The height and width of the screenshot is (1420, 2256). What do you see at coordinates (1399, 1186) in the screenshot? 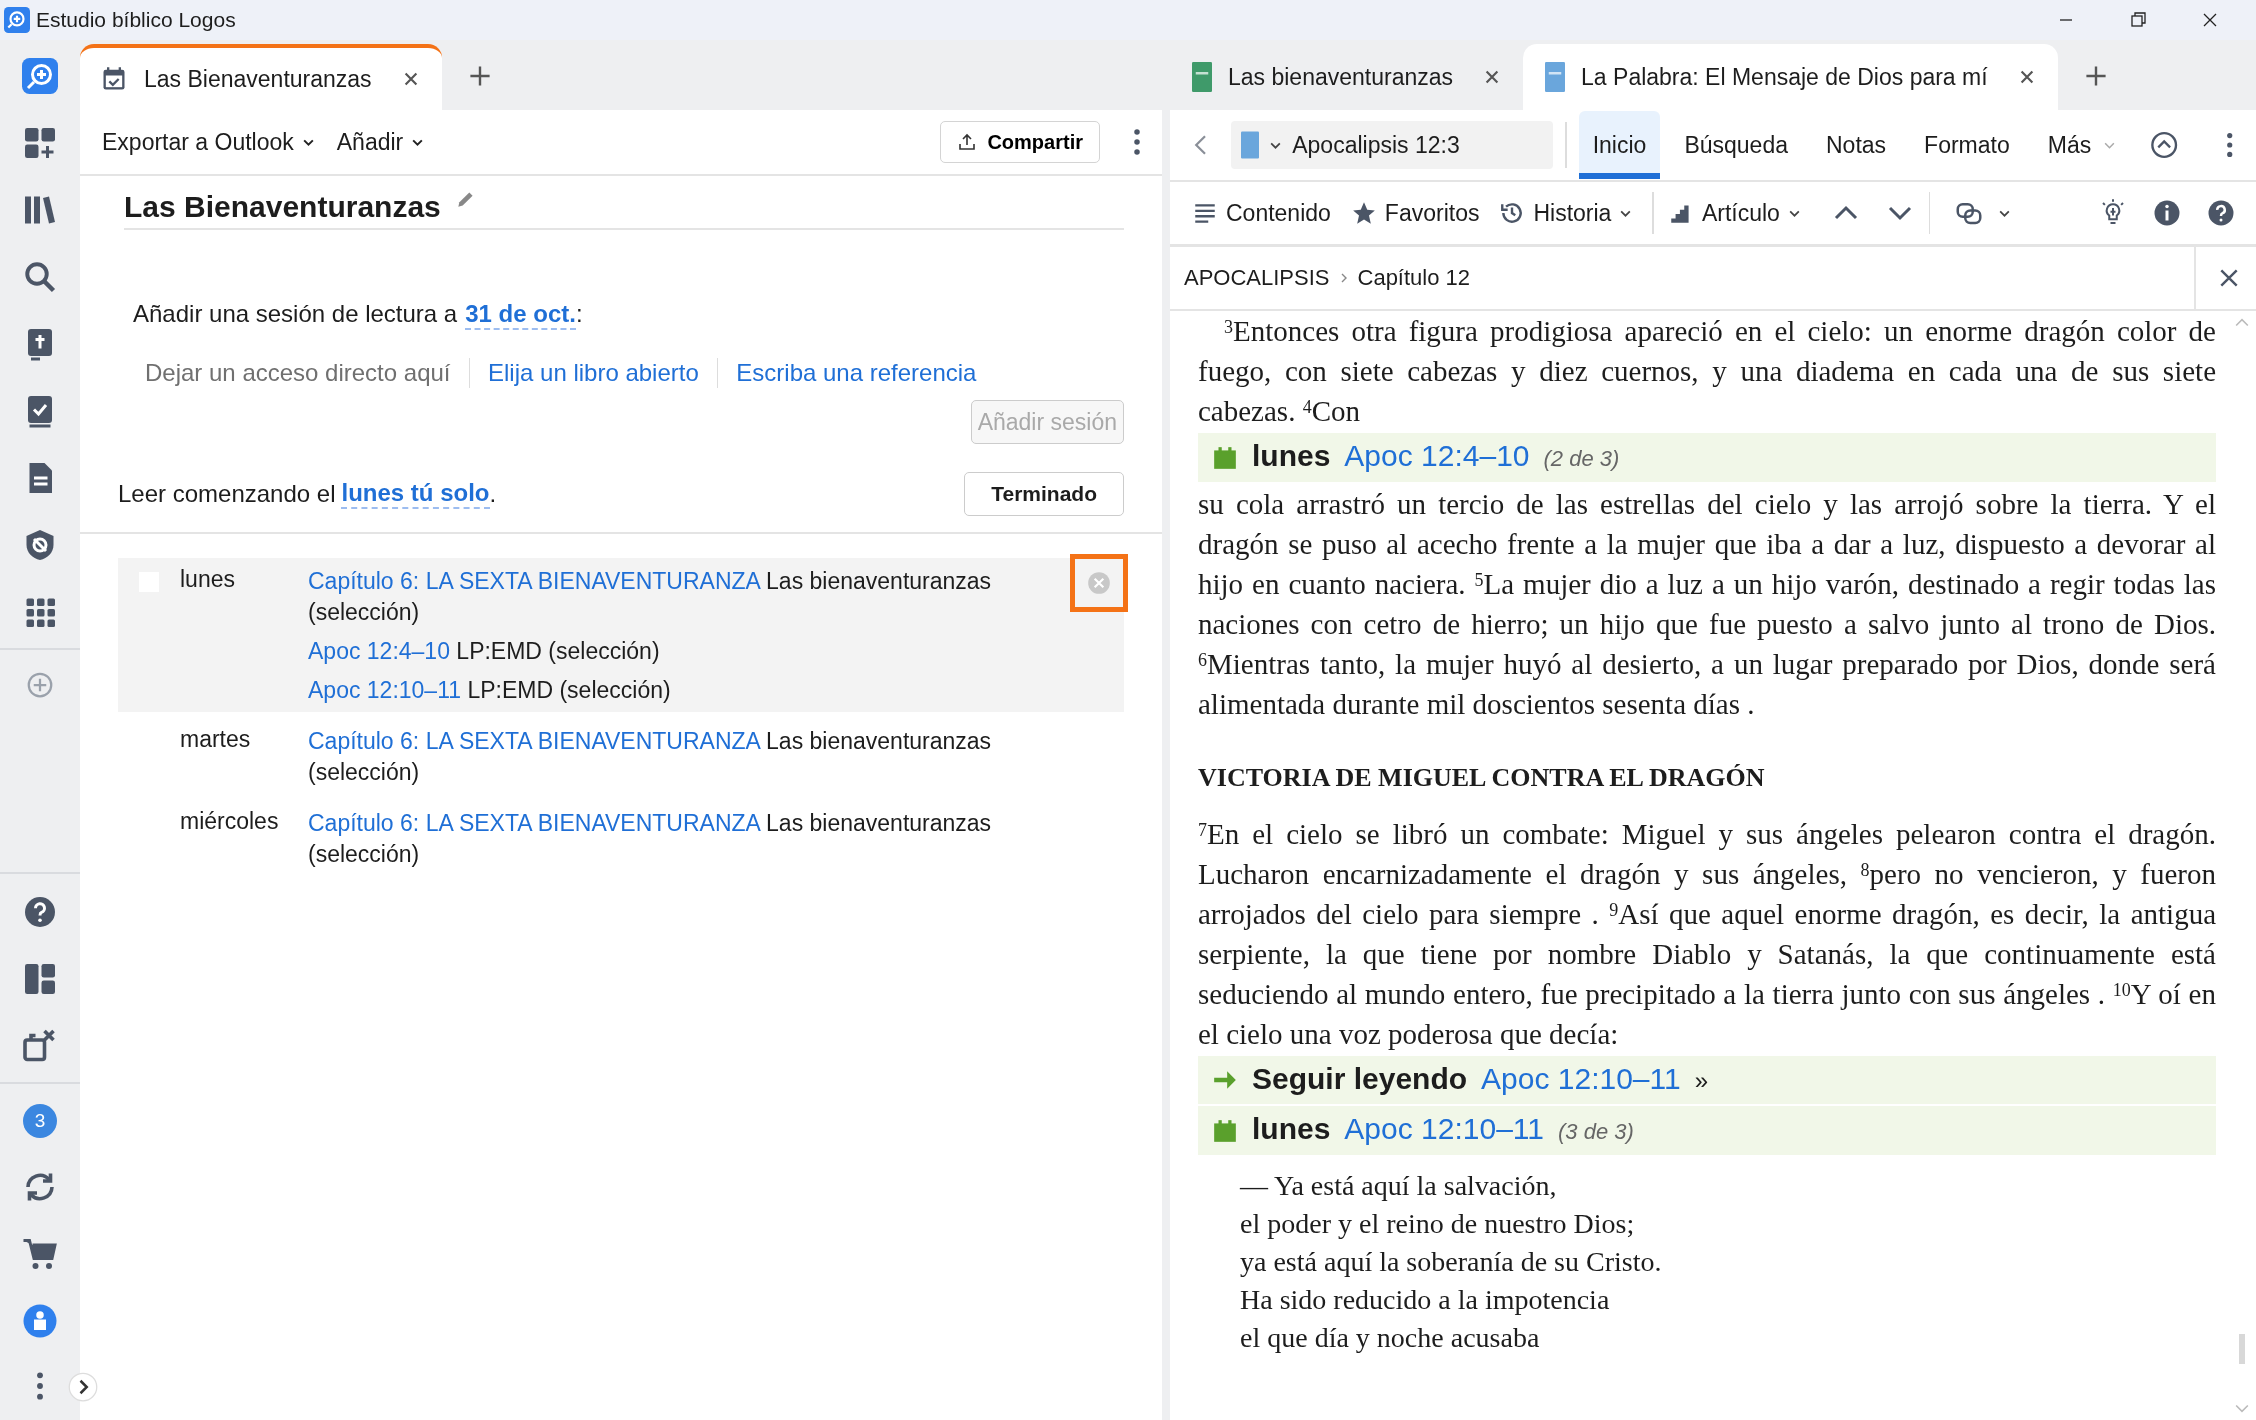
I see `poetry-line: — Ya está aquí la salvación,` at bounding box center [1399, 1186].